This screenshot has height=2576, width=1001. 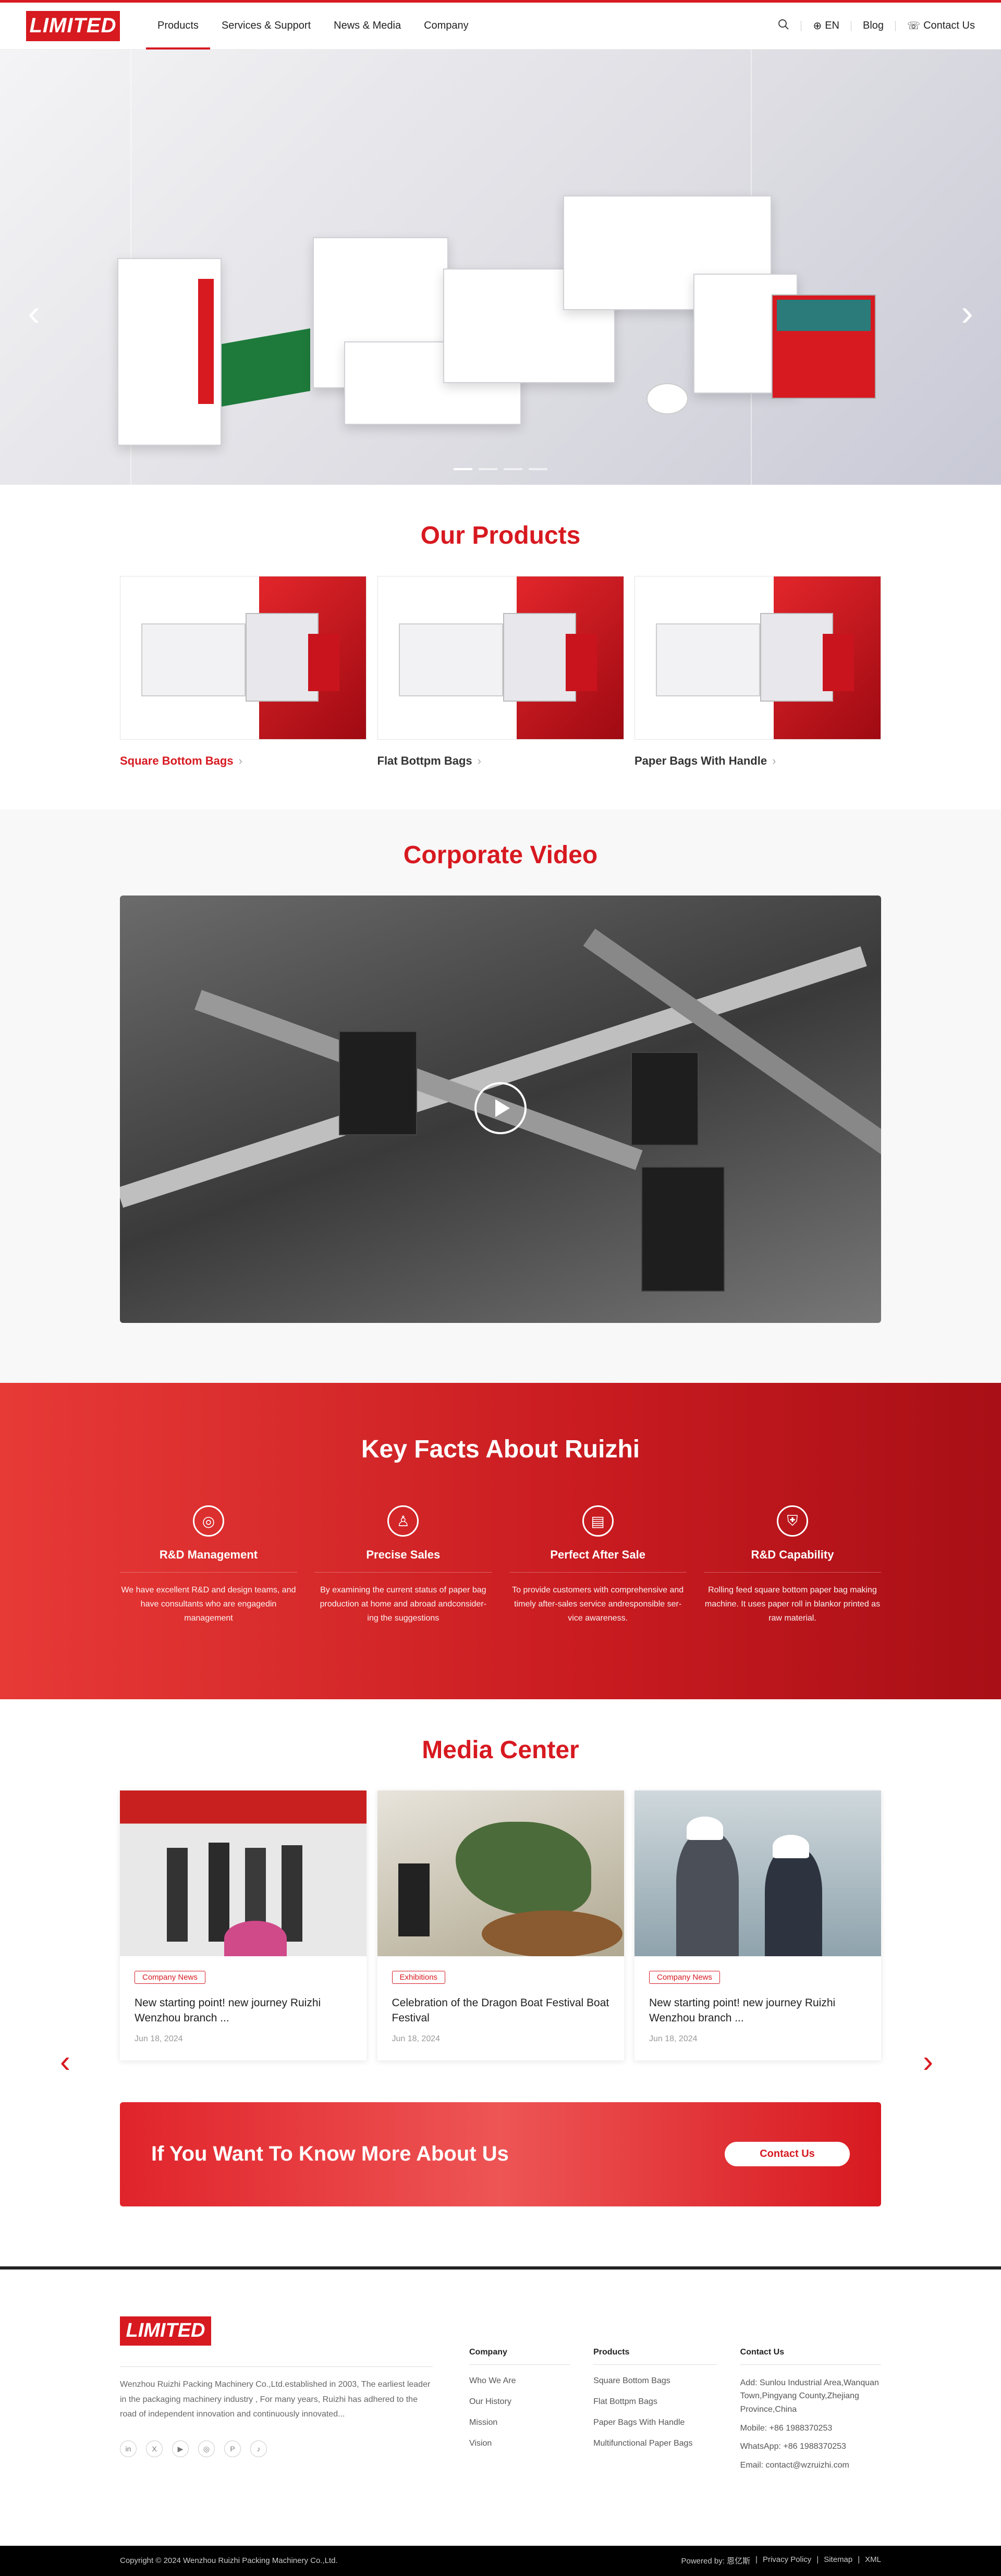 I want to click on hero-next-arrow: ›, so click(x=967, y=312).